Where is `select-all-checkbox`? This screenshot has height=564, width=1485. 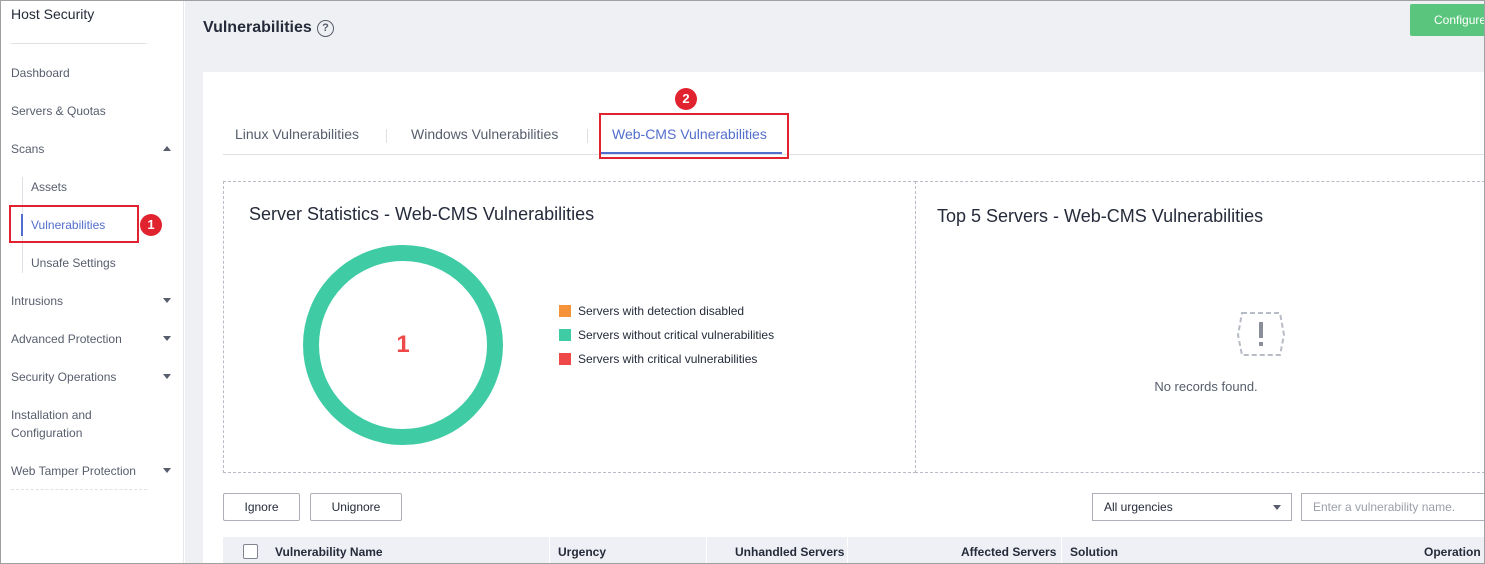 select-all-checkbox is located at coordinates (250, 551).